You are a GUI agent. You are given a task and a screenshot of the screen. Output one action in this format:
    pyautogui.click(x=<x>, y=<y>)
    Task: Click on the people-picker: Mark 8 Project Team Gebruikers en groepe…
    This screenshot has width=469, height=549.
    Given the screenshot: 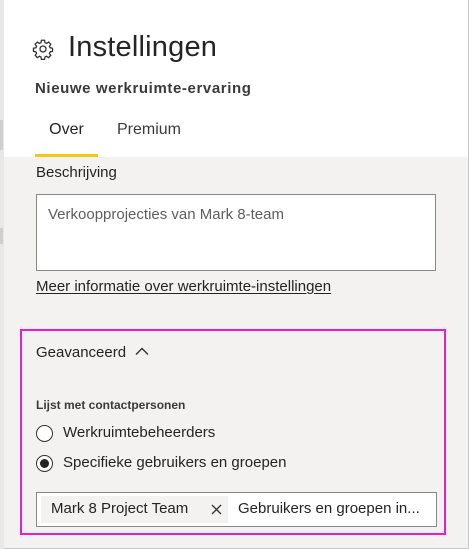 What is the action you would take?
    pyautogui.click(x=236, y=509)
    